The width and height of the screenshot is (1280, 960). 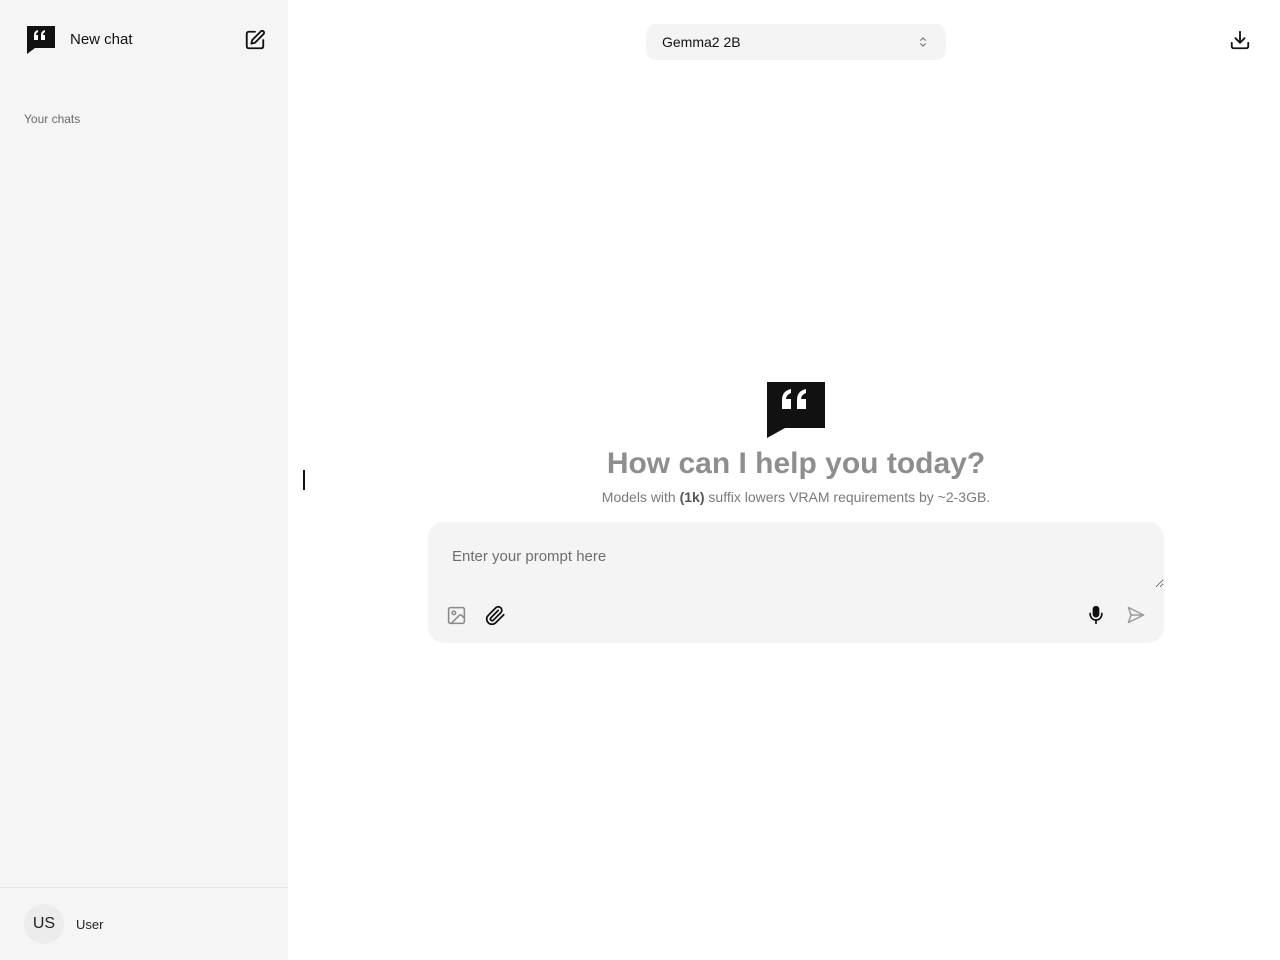 I want to click on your-chats-heading: Your chats, so click(x=52, y=119).